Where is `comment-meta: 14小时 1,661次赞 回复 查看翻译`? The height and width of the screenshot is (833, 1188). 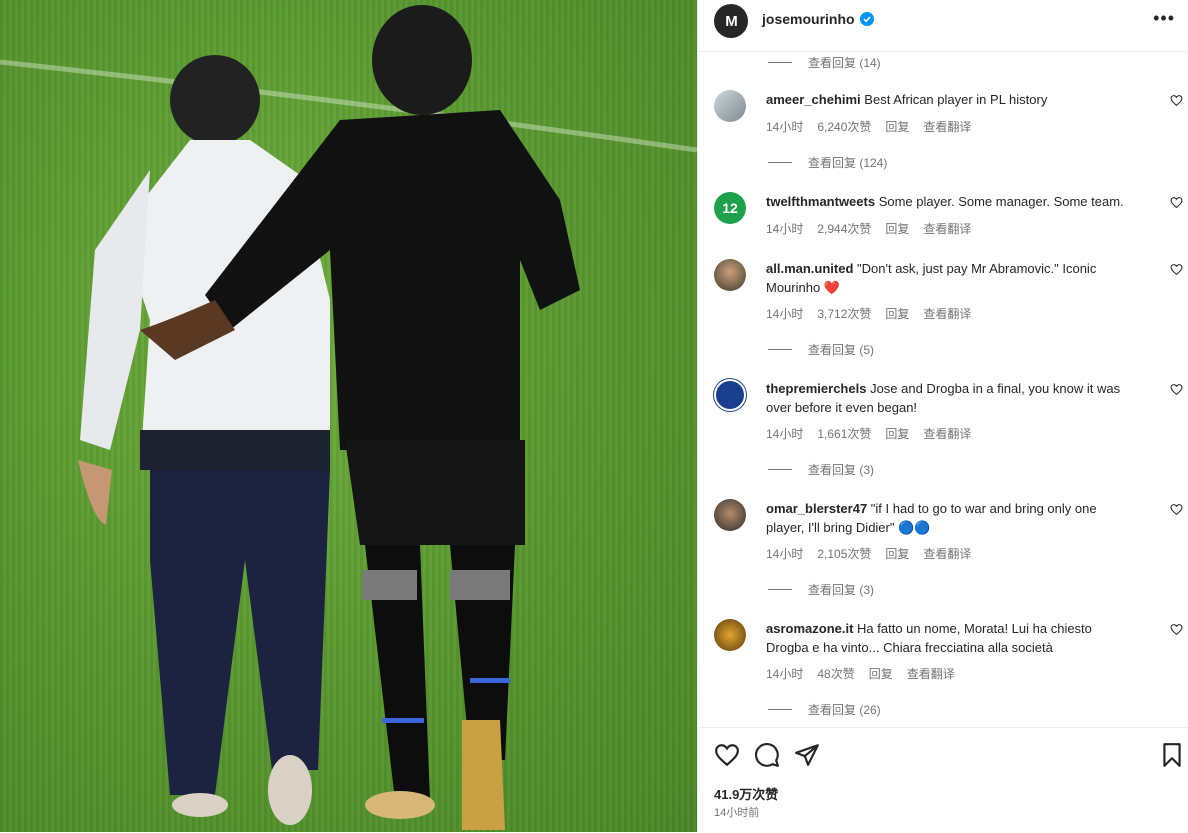 comment-meta: 14小时 1,661次赞 回复 查看翻译 is located at coordinates (875, 433).